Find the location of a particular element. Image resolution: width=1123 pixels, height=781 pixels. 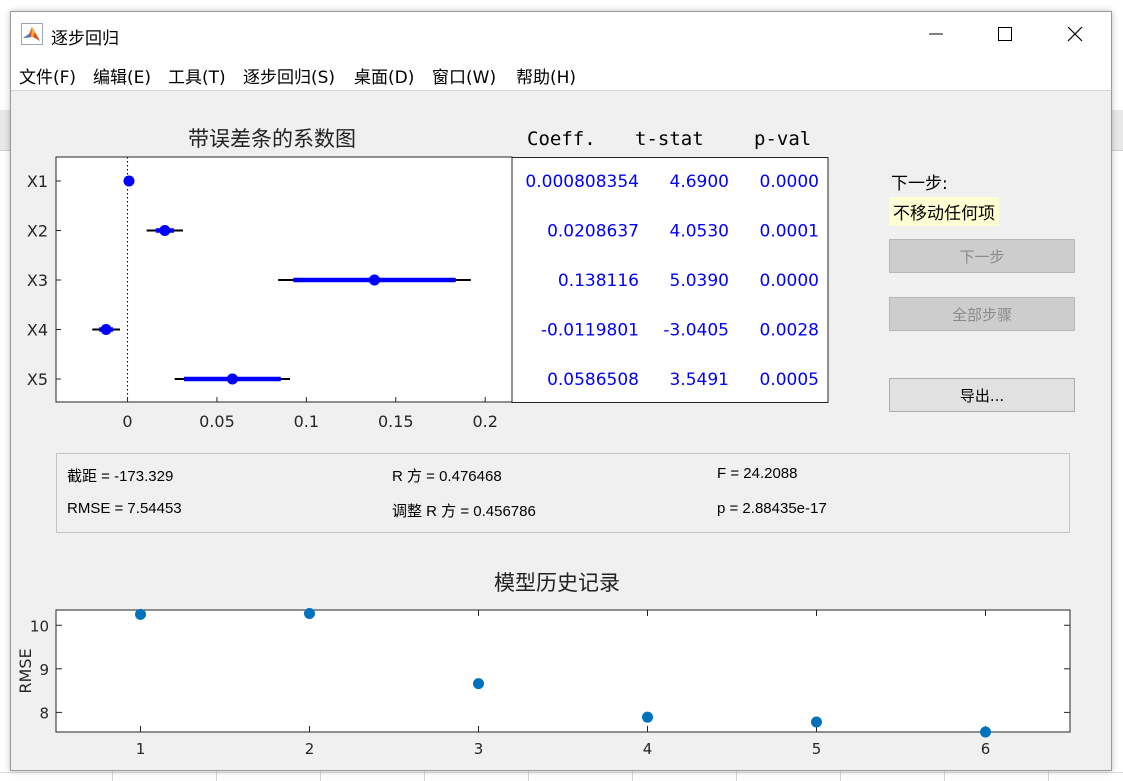

menu-window: 窗口(W) is located at coordinates (464, 75).